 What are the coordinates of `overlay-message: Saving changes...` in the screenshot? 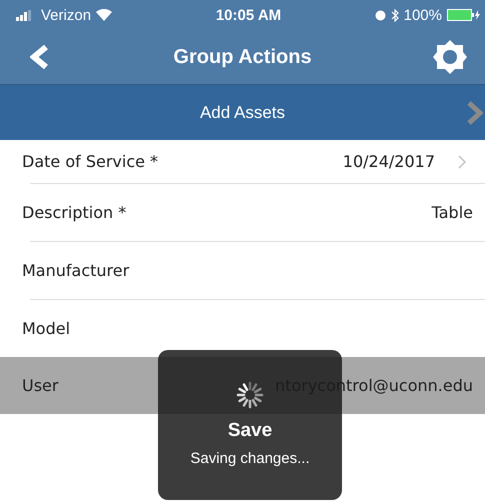 It's located at (250, 458).